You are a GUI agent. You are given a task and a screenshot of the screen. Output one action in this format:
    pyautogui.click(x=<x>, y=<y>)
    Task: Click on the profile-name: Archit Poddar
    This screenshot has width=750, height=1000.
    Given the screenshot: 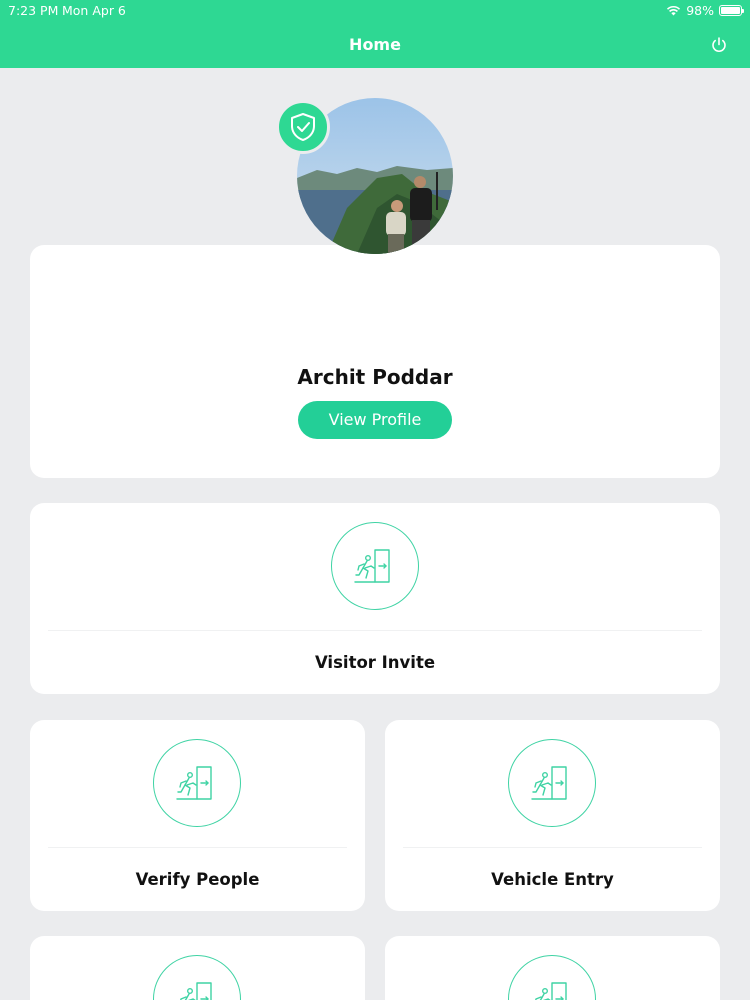 What is the action you would take?
    pyautogui.click(x=375, y=377)
    